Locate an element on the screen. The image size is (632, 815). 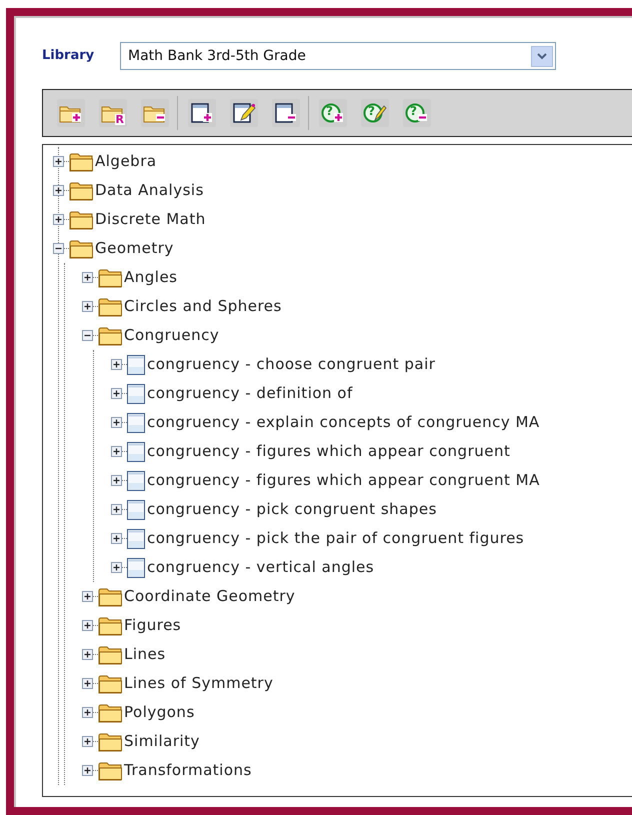
glyph-text: R is located at coordinates (119, 119).